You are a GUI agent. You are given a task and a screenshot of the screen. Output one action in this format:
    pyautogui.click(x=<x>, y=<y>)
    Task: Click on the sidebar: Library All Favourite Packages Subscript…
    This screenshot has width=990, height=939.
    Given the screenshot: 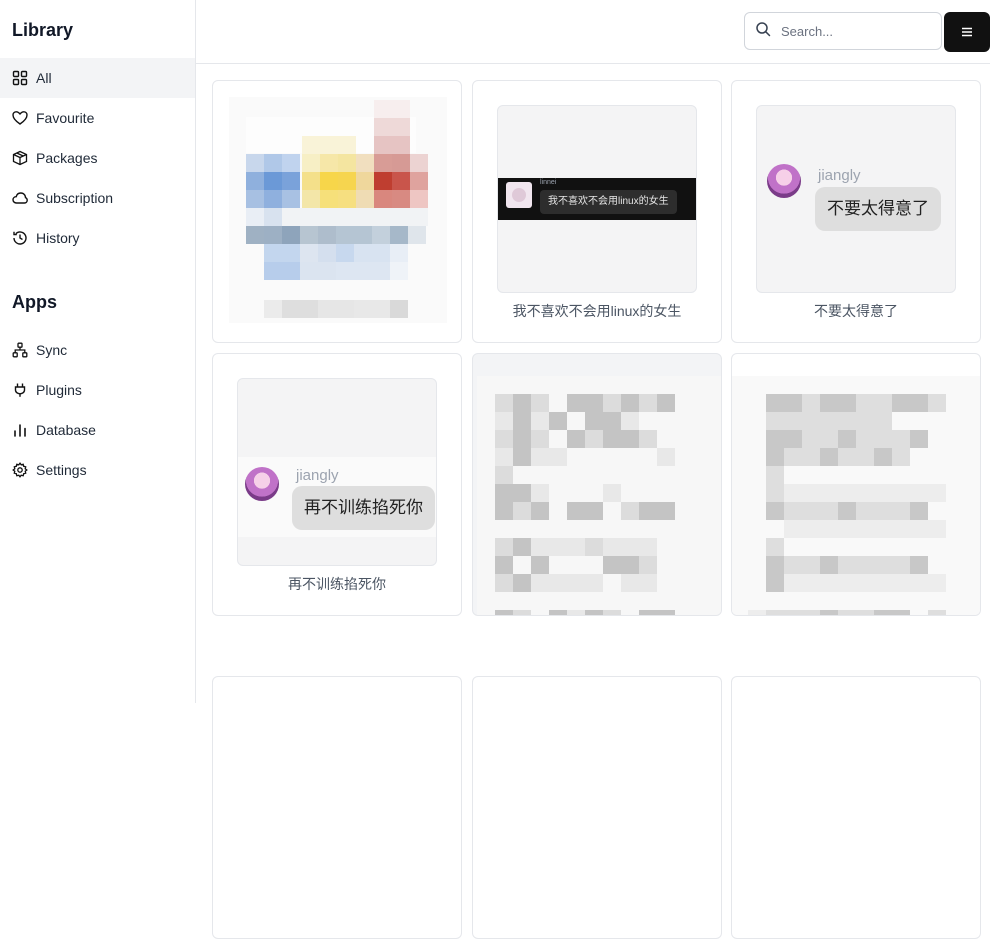 What is the action you would take?
    pyautogui.click(x=98, y=351)
    